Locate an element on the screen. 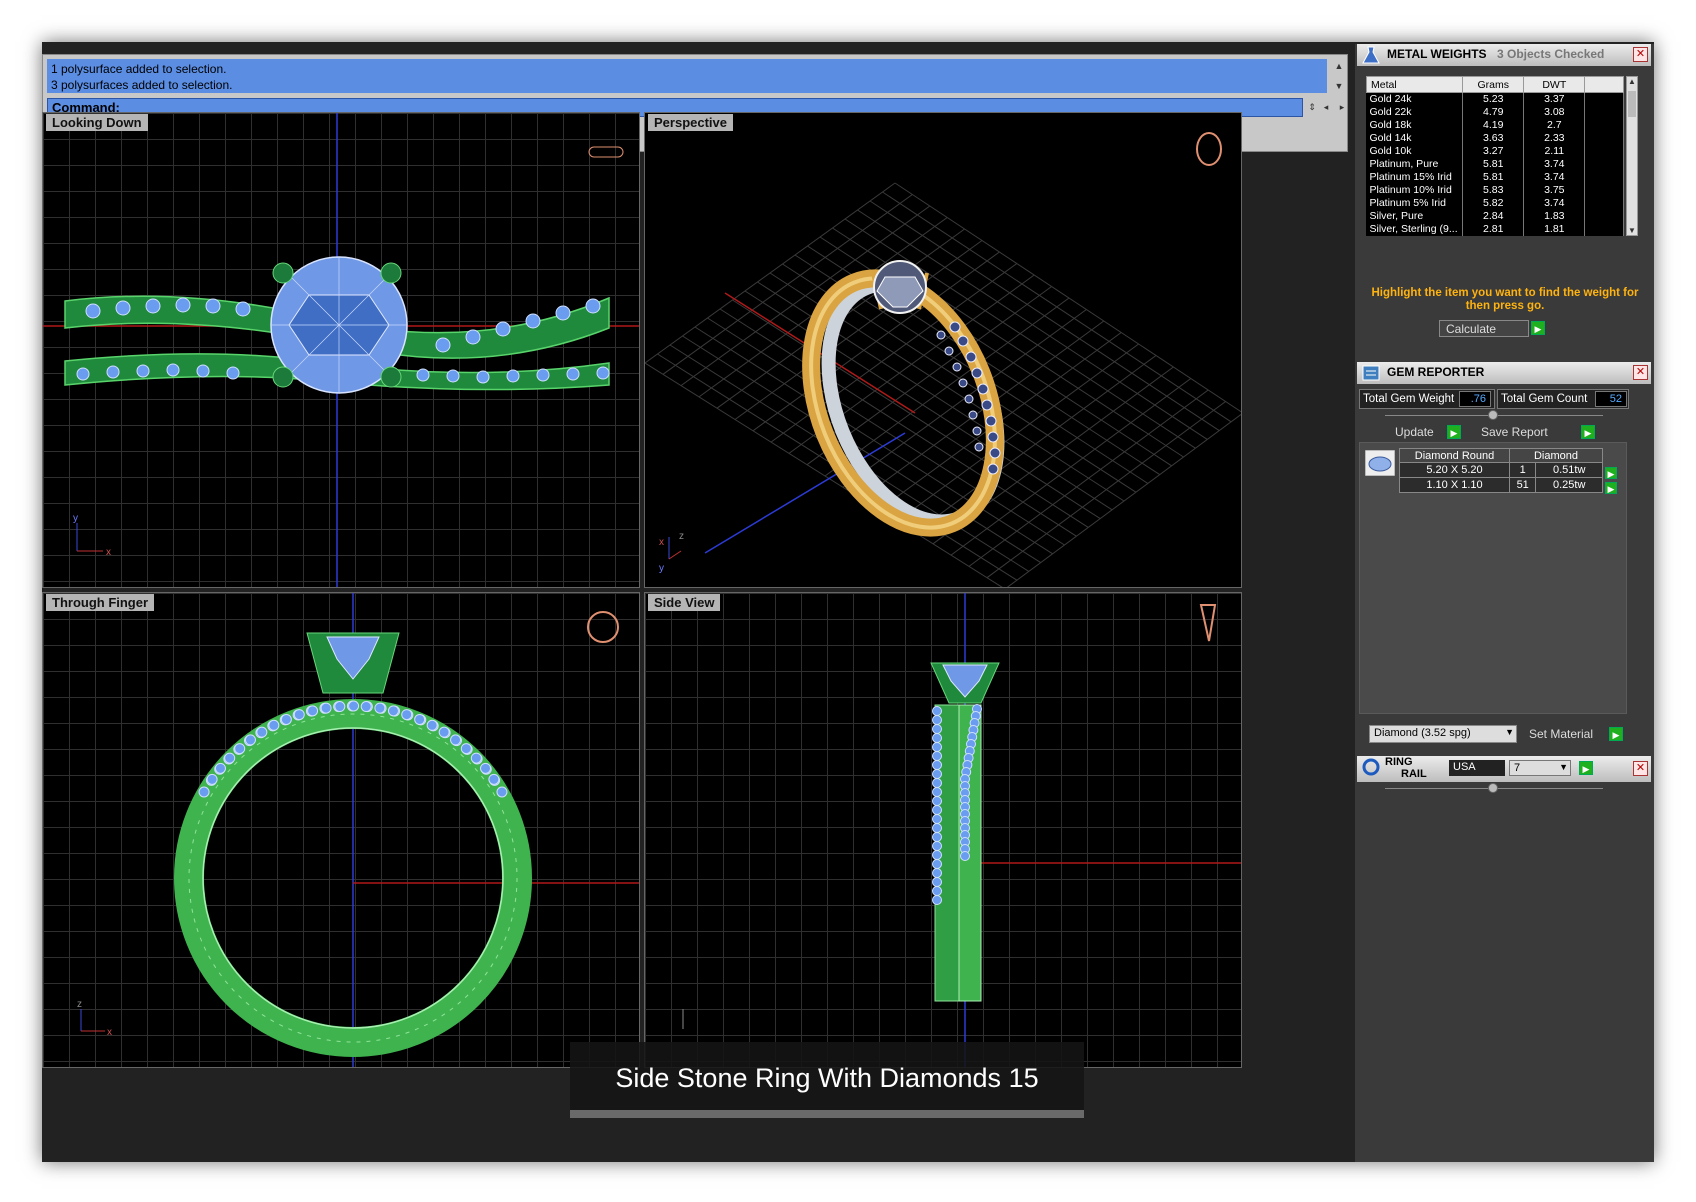  gem-size: 1.10 X 1.10 is located at coordinates (1454, 485).